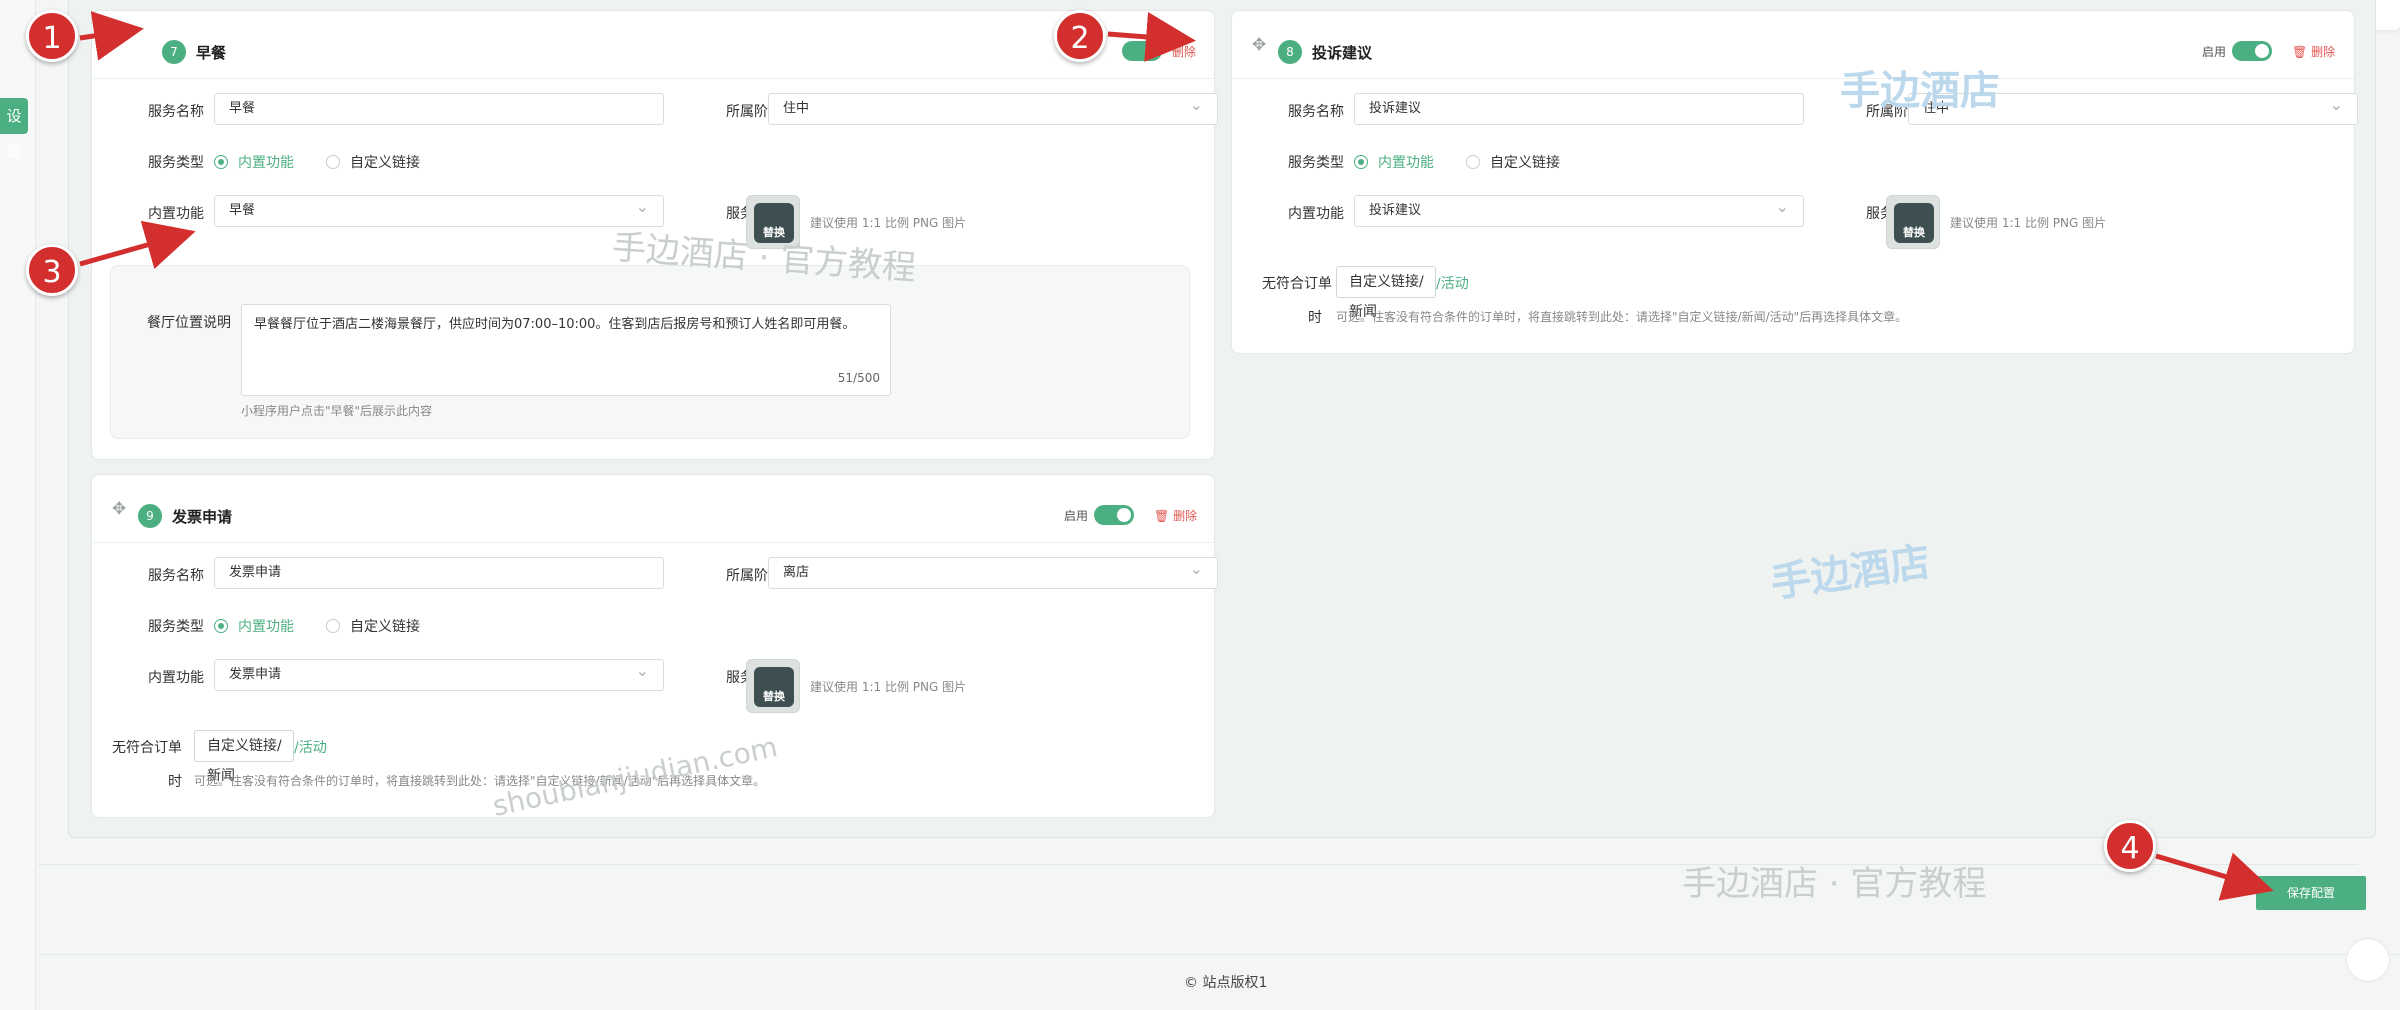 This screenshot has height=1010, width=2400. Describe the element at coordinates (1080, 36) in the screenshot. I see `annotation-marker-2: 2` at that location.